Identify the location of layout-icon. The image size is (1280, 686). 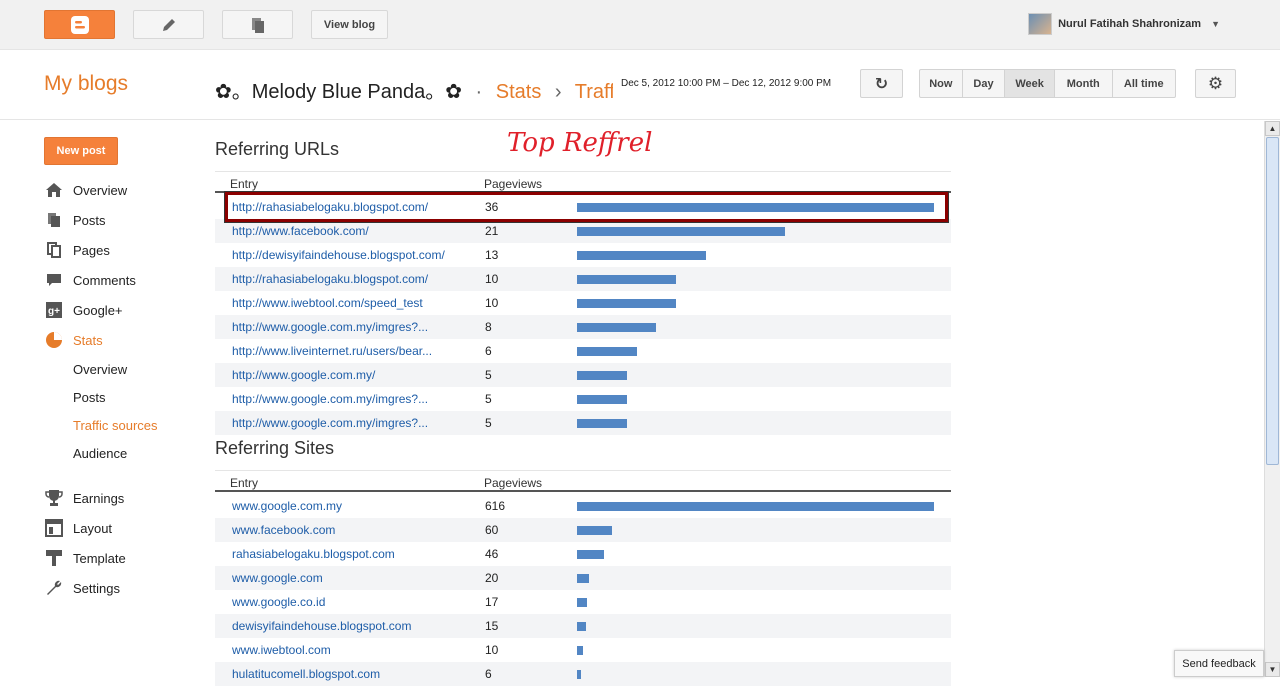
(54, 528).